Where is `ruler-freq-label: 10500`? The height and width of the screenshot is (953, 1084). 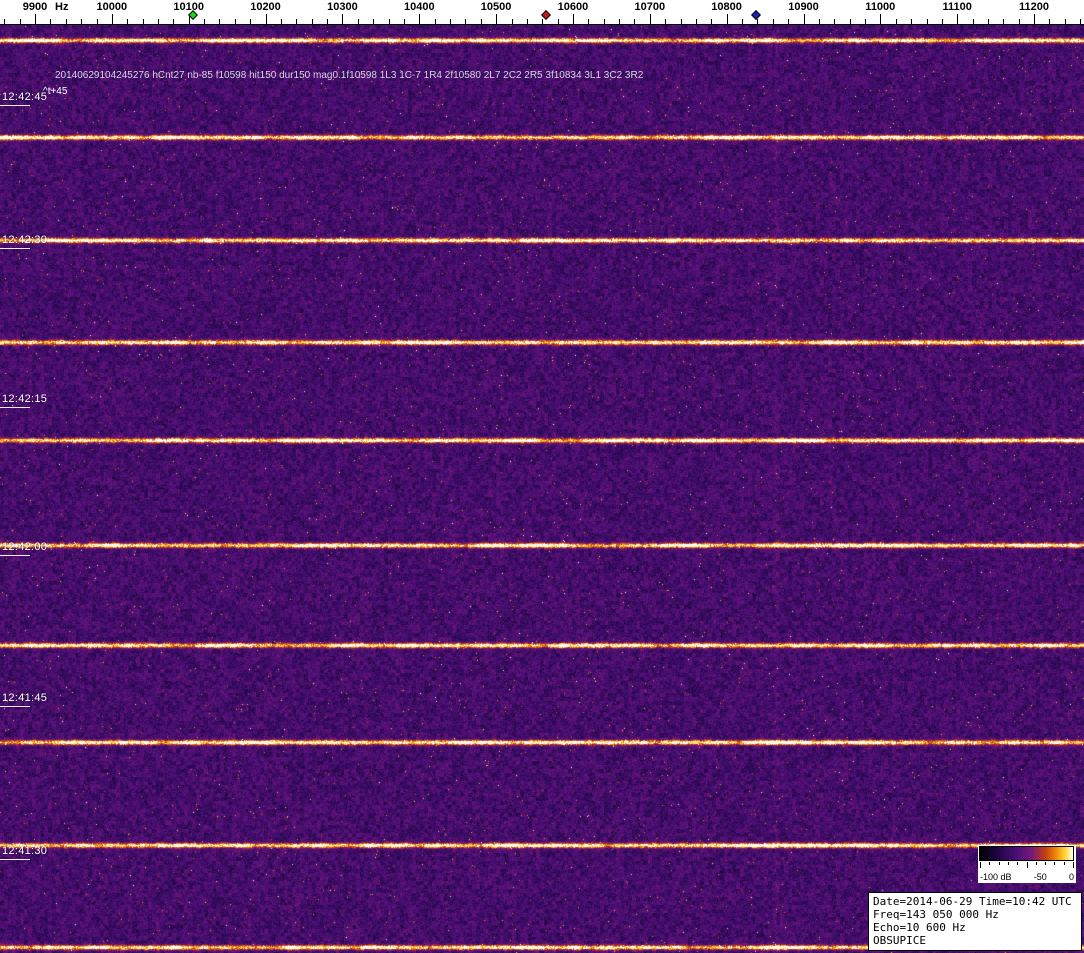
ruler-freq-label: 10500 is located at coordinates (496, 7).